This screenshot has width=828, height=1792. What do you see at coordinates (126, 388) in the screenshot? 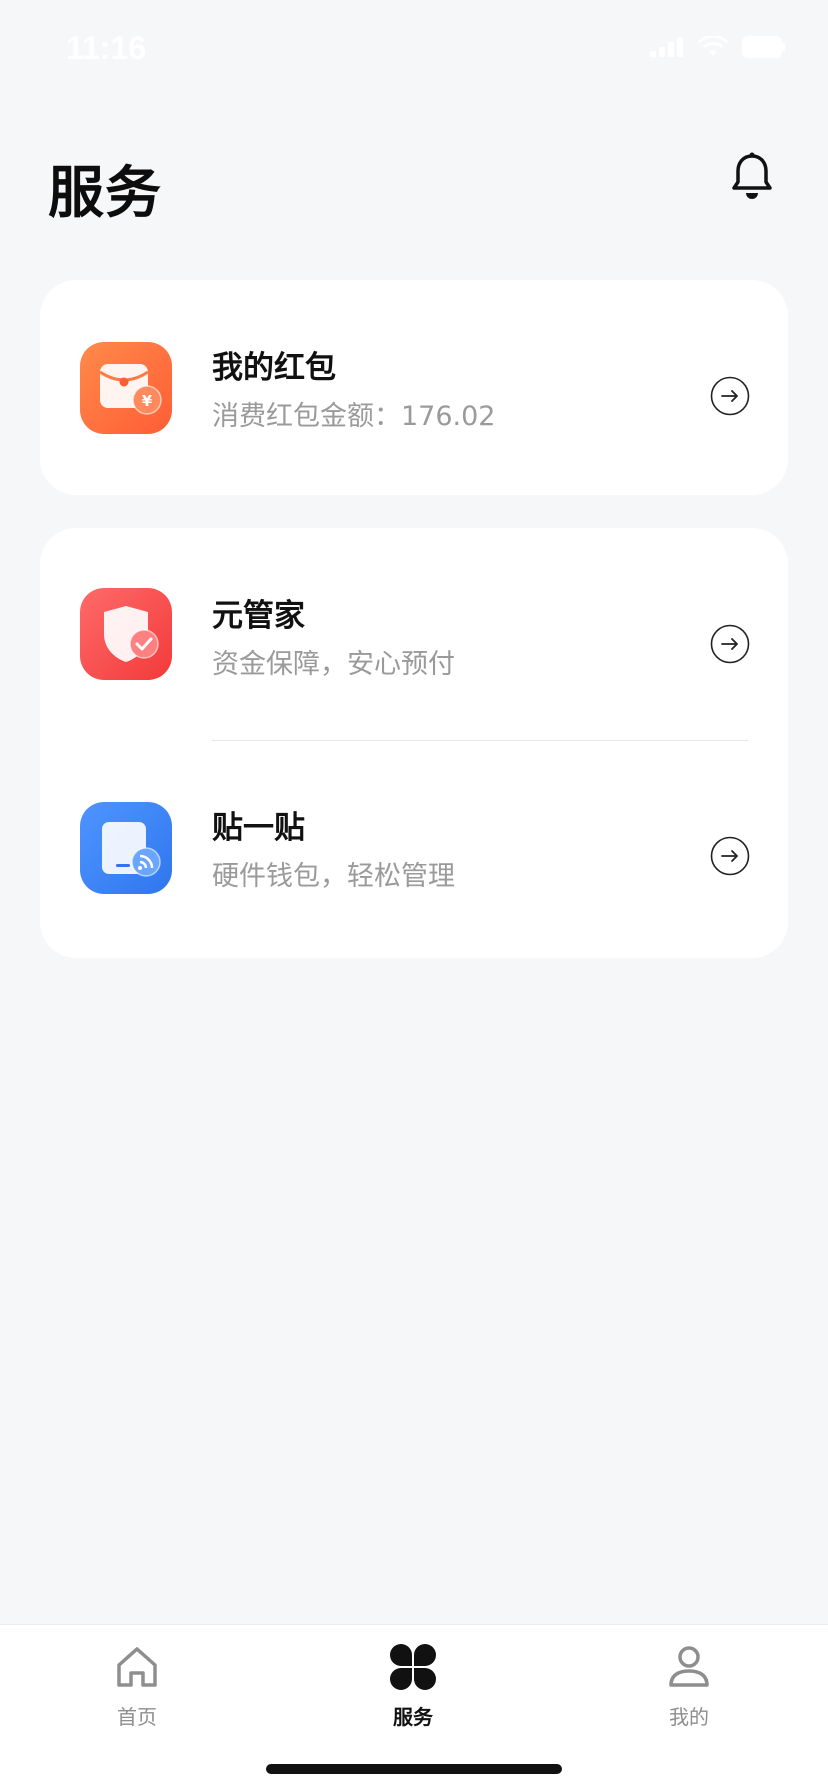
I see `red-packet-icon: ¥` at bounding box center [126, 388].